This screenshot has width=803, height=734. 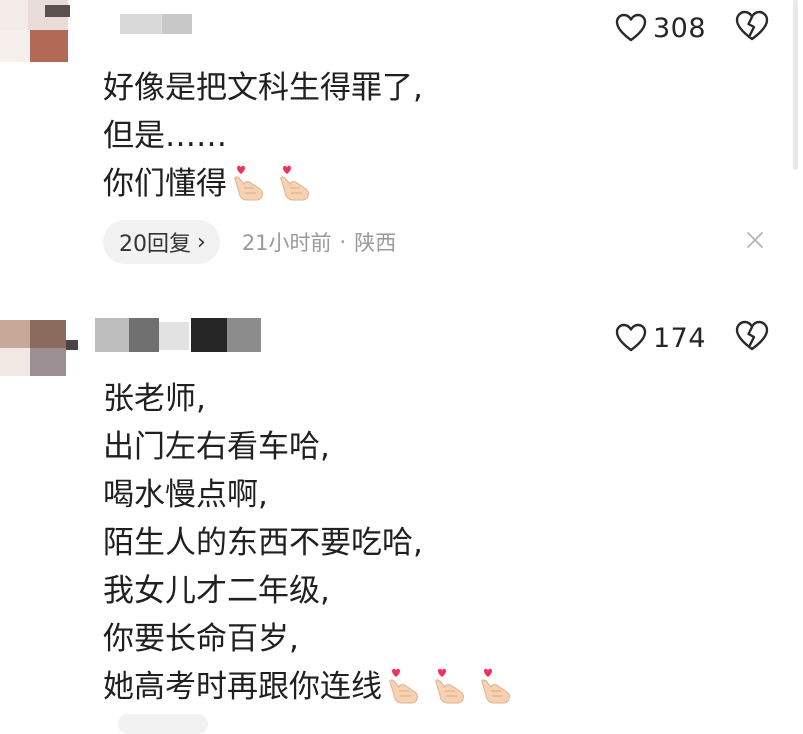 I want to click on comment-line: 她高考时再跟你连线, so click(x=309, y=687).